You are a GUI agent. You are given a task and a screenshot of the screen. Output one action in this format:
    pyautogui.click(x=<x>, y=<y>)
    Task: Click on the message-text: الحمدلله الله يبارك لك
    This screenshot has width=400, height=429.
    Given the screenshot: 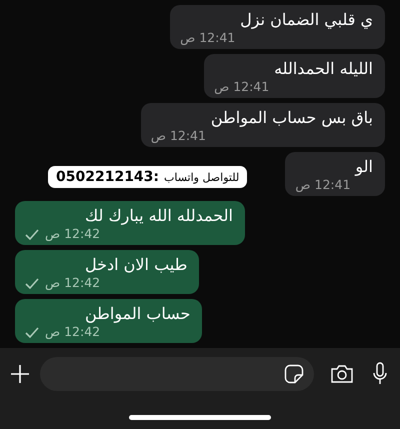 What is the action you would take?
    pyautogui.click(x=158, y=216)
    